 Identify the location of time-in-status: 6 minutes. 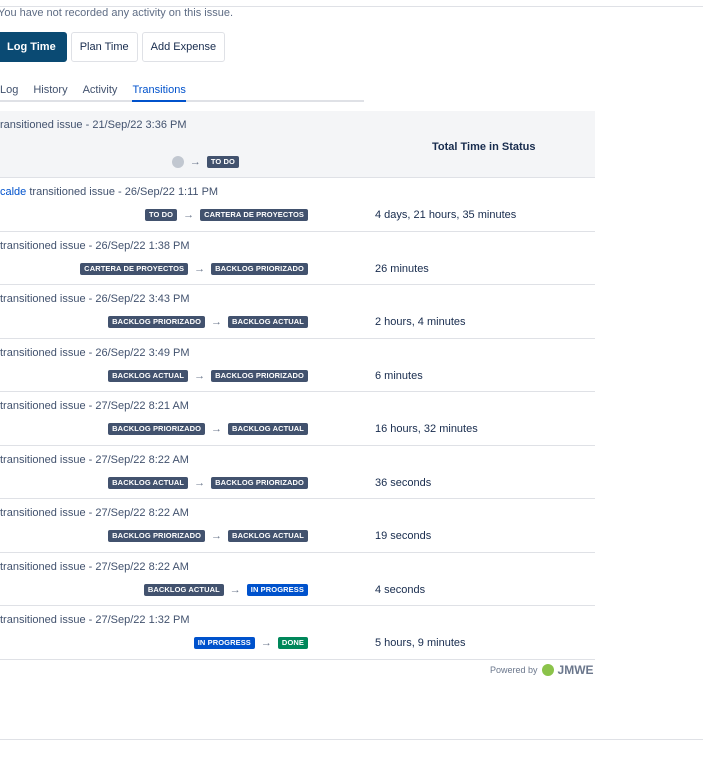
(399, 375).